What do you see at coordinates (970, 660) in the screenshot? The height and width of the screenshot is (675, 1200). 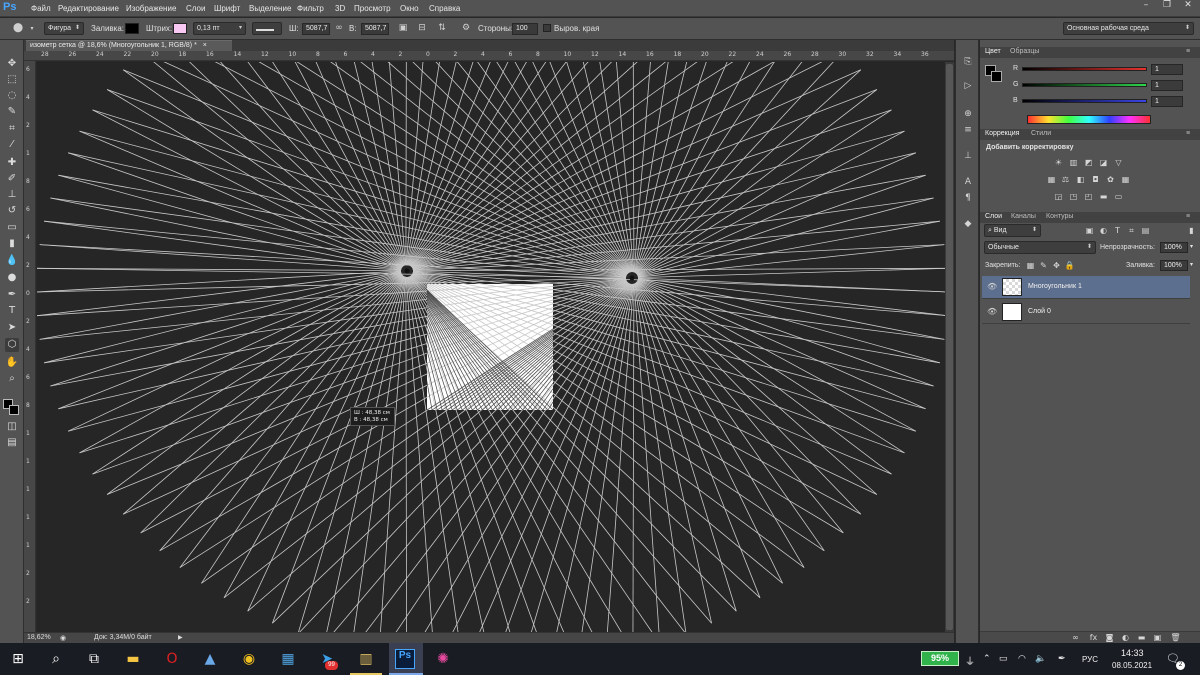 I see `plug-icon: ⏚` at bounding box center [970, 660].